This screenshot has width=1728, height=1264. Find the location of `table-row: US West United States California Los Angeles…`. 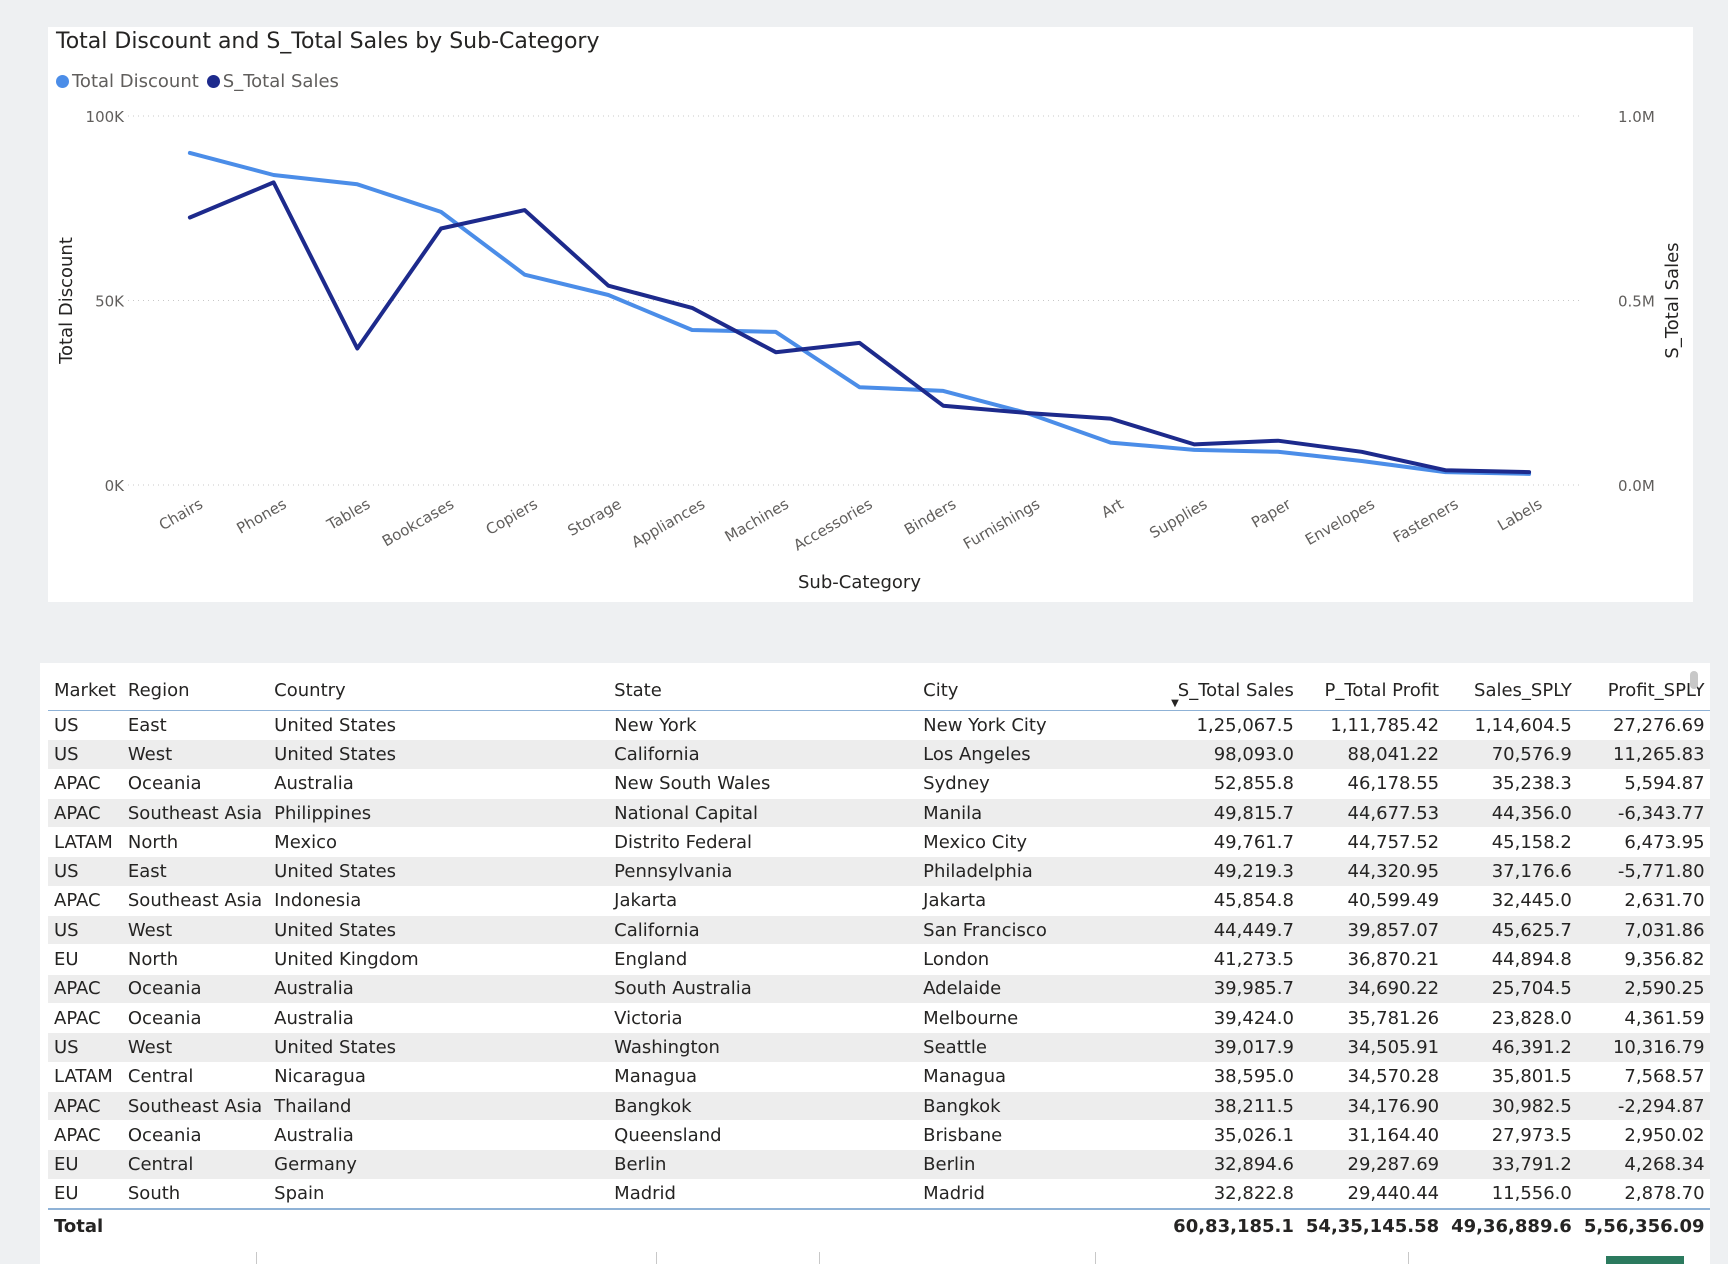

table-row: US West United States California Los Angeles… is located at coordinates (879, 754).